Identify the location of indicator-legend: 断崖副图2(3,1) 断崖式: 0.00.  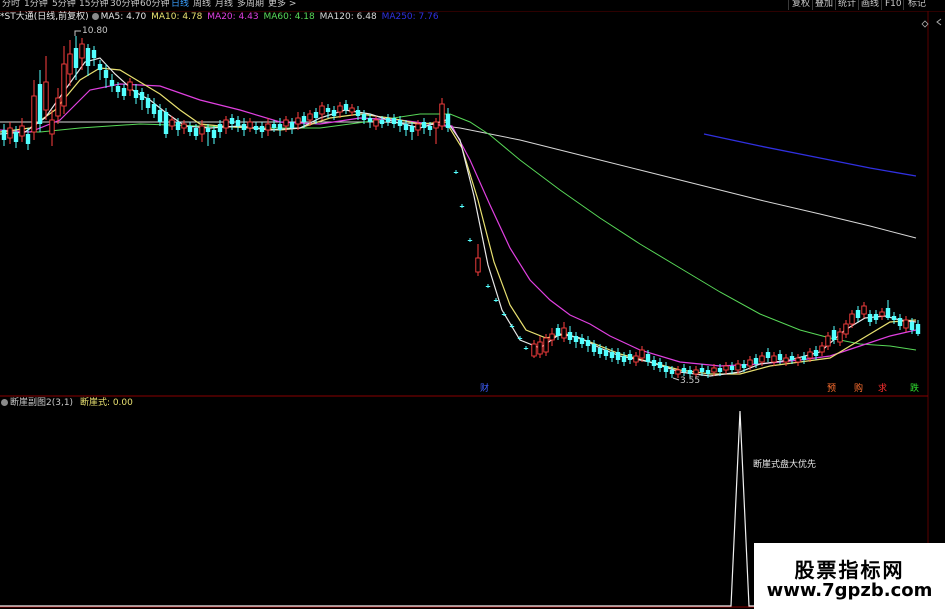
(66, 403).